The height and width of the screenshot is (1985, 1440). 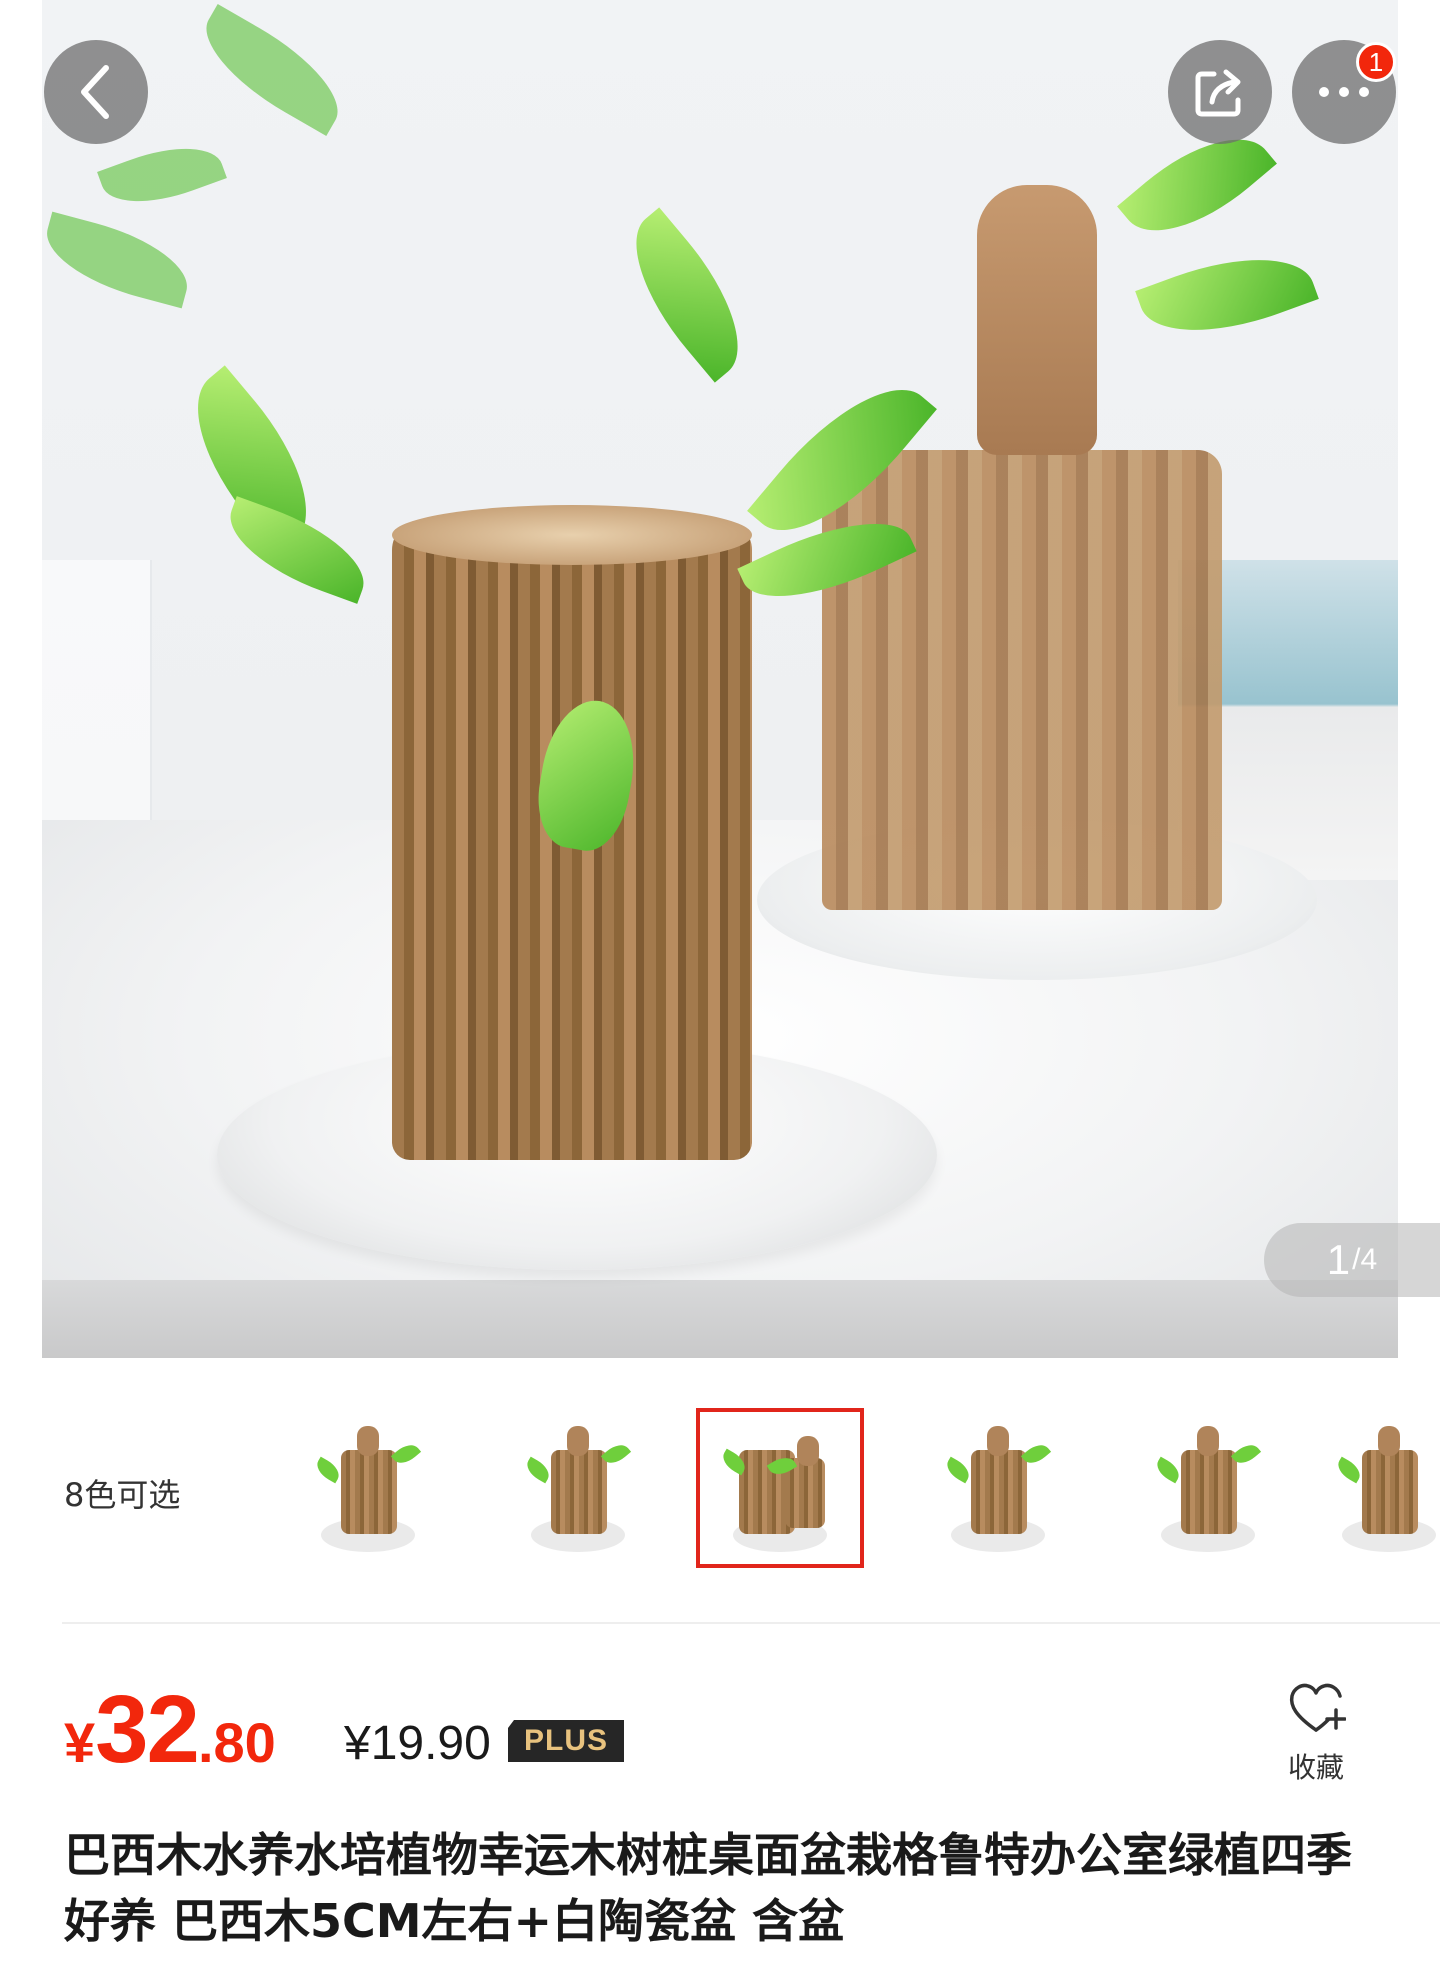 I want to click on variant-count-label: 8色可选, so click(x=122, y=1495).